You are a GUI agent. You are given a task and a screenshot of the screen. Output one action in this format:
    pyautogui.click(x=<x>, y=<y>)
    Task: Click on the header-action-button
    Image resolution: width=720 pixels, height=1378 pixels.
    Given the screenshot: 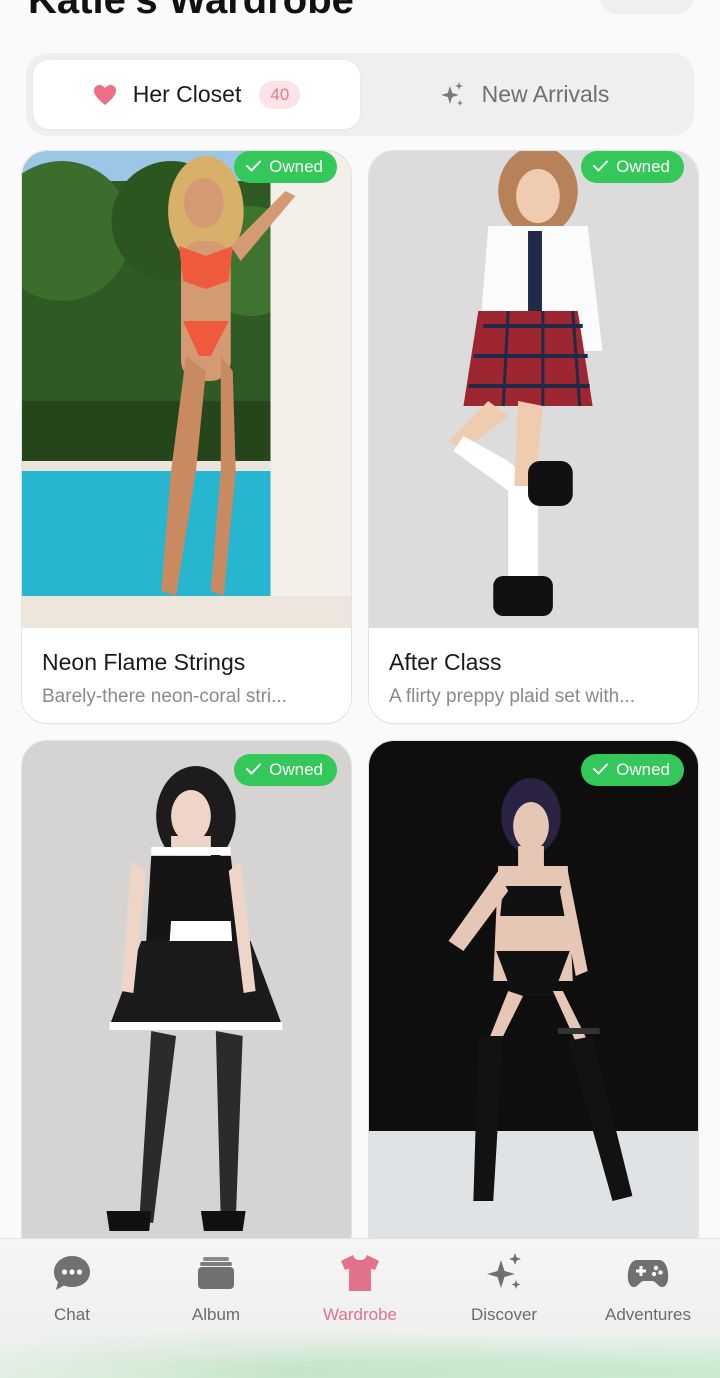 What is the action you would take?
    pyautogui.click(x=647, y=7)
    